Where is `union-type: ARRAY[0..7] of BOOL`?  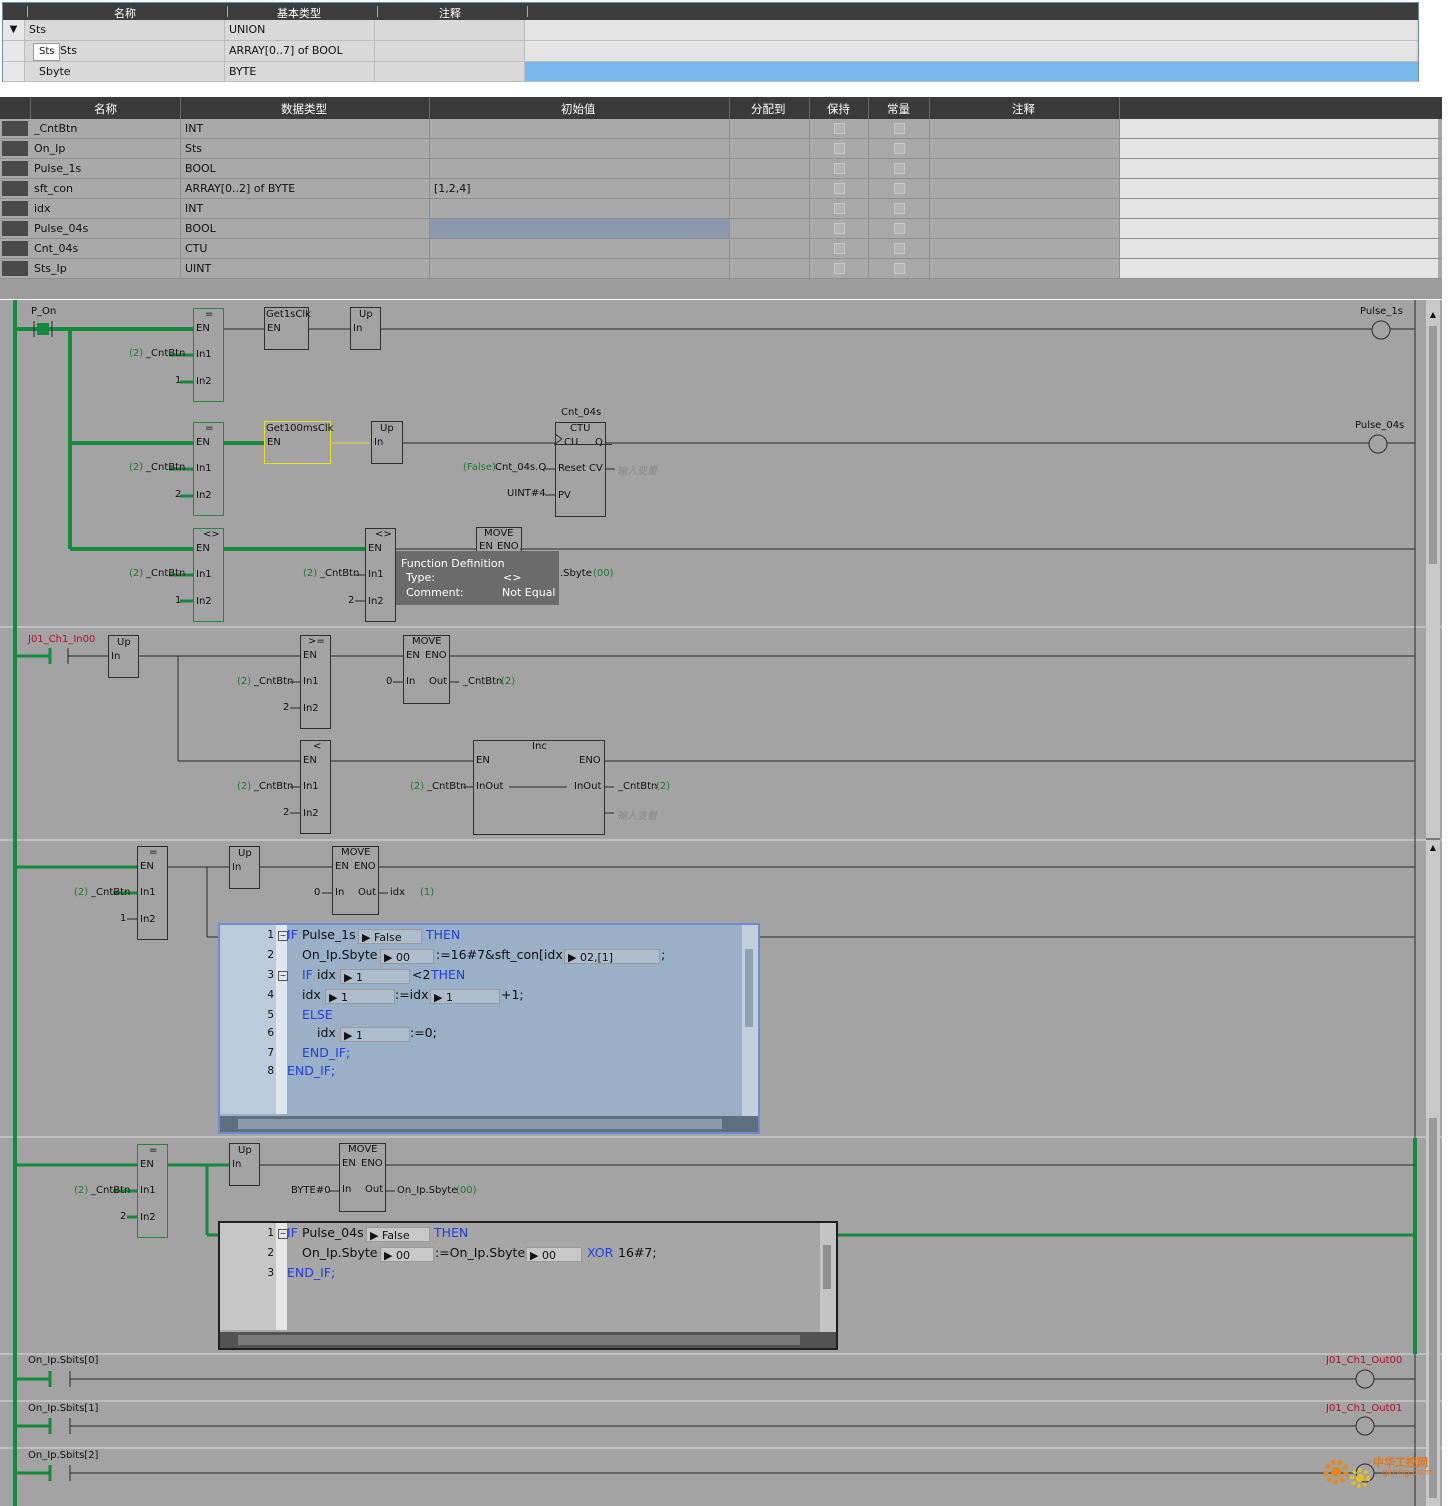 union-type: ARRAY[0..7] of BOOL is located at coordinates (300, 51).